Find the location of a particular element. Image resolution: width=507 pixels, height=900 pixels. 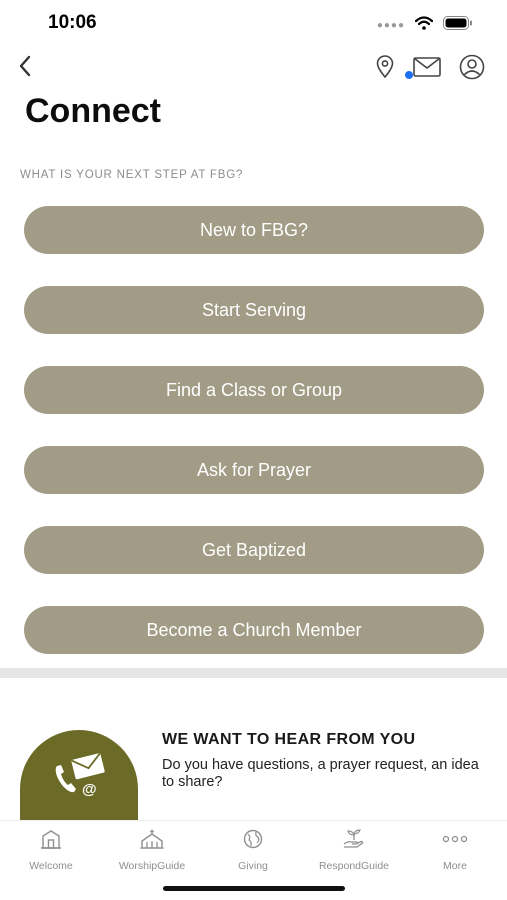

nav-actions is located at coordinates (430, 69).